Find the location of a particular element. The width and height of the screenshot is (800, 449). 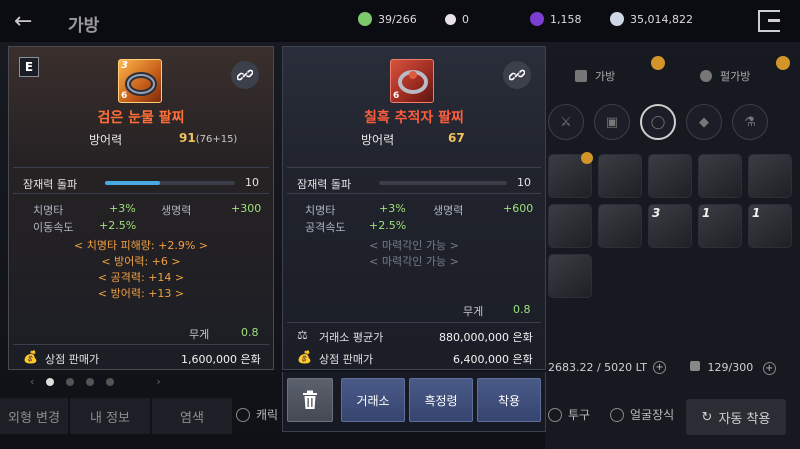

armor-category-icon: ▣ is located at coordinates (612, 122).